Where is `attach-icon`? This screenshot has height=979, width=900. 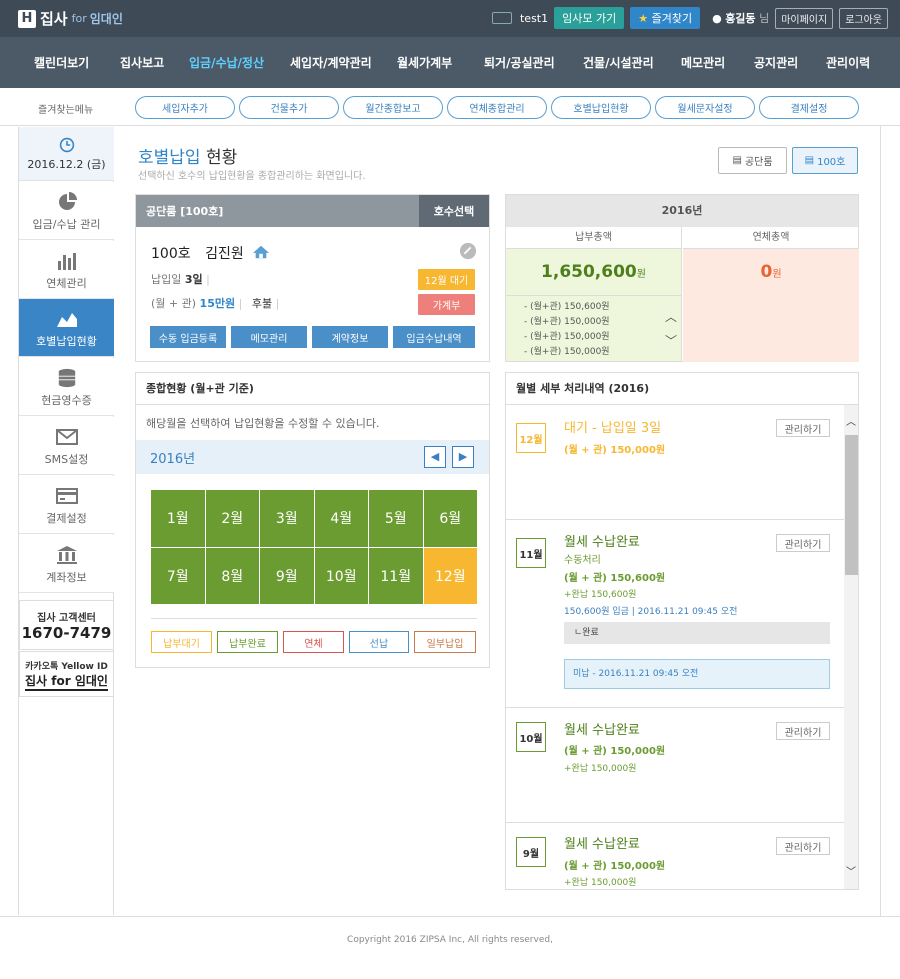
attach-icon is located at coordinates (468, 251).